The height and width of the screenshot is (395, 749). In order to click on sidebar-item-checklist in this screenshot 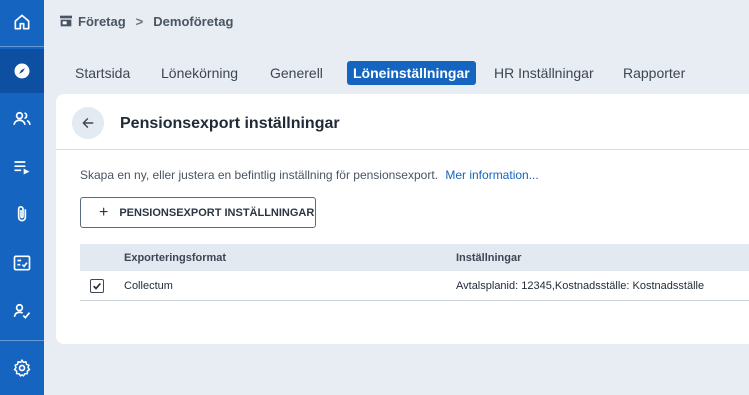, I will do `click(22, 263)`.